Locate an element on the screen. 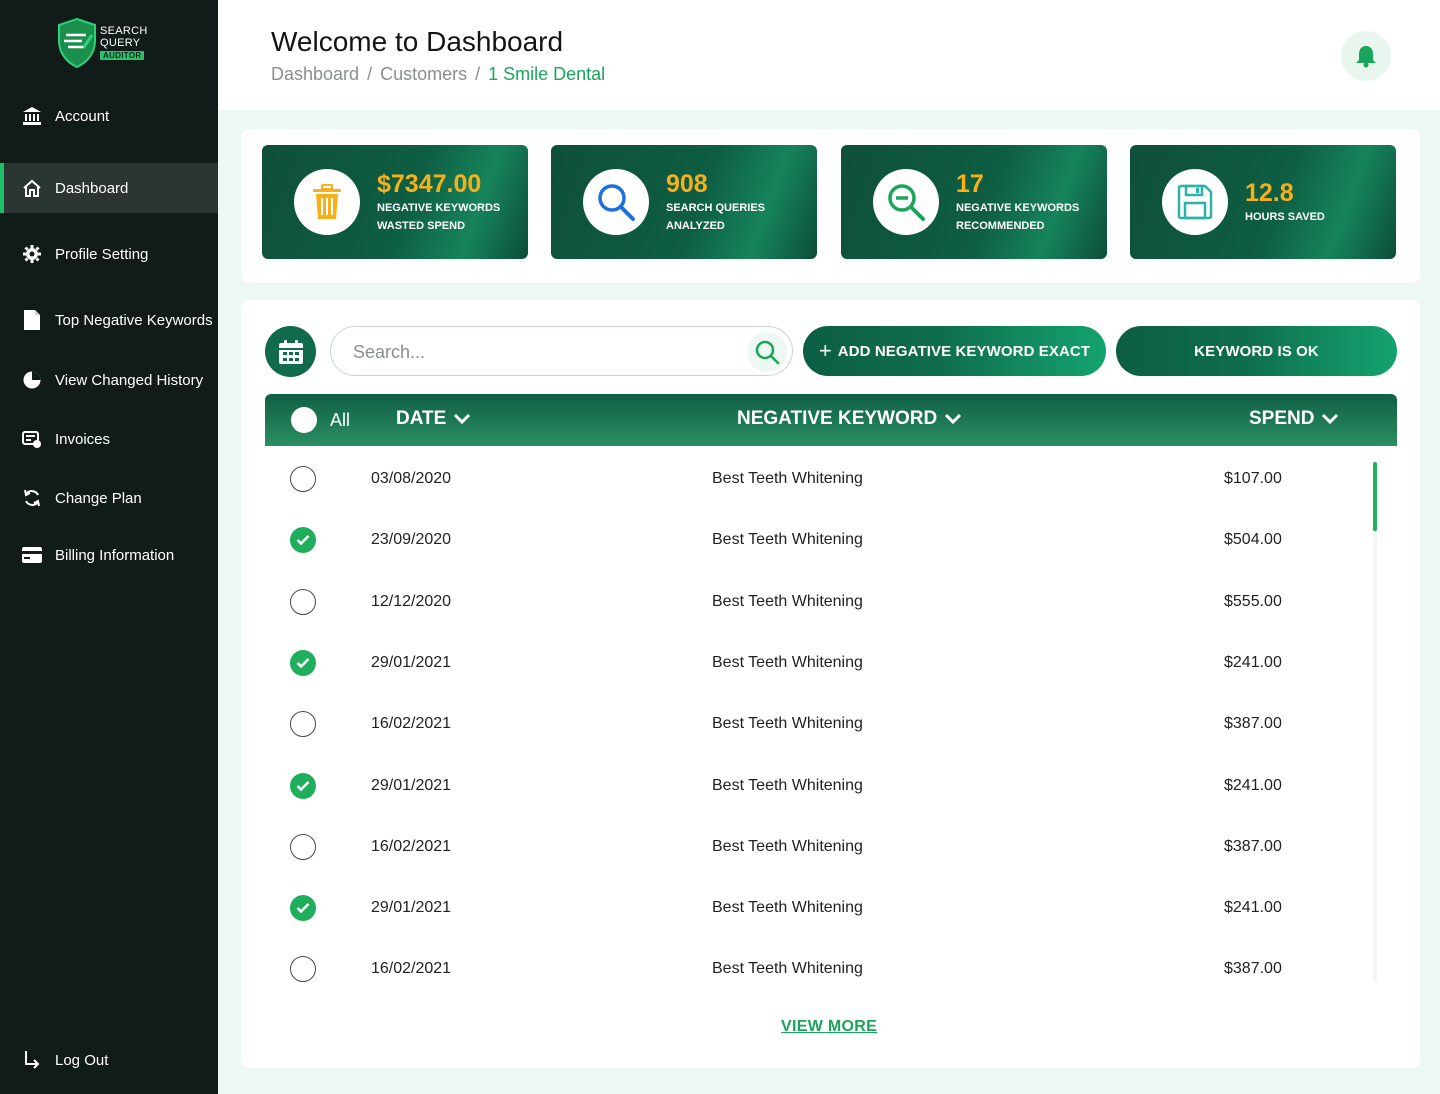 The image size is (1440, 1094). logout-label: Log Out is located at coordinates (82, 1060).